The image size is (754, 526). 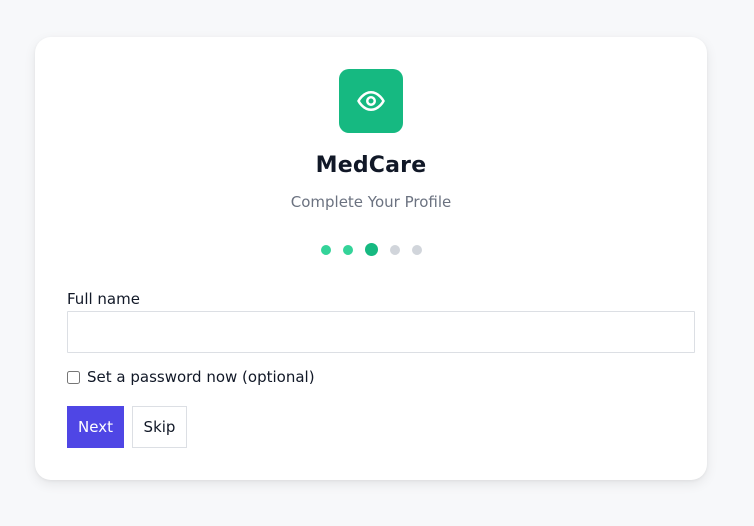 What do you see at coordinates (159, 427) in the screenshot?
I see `skip-button: Skip` at bounding box center [159, 427].